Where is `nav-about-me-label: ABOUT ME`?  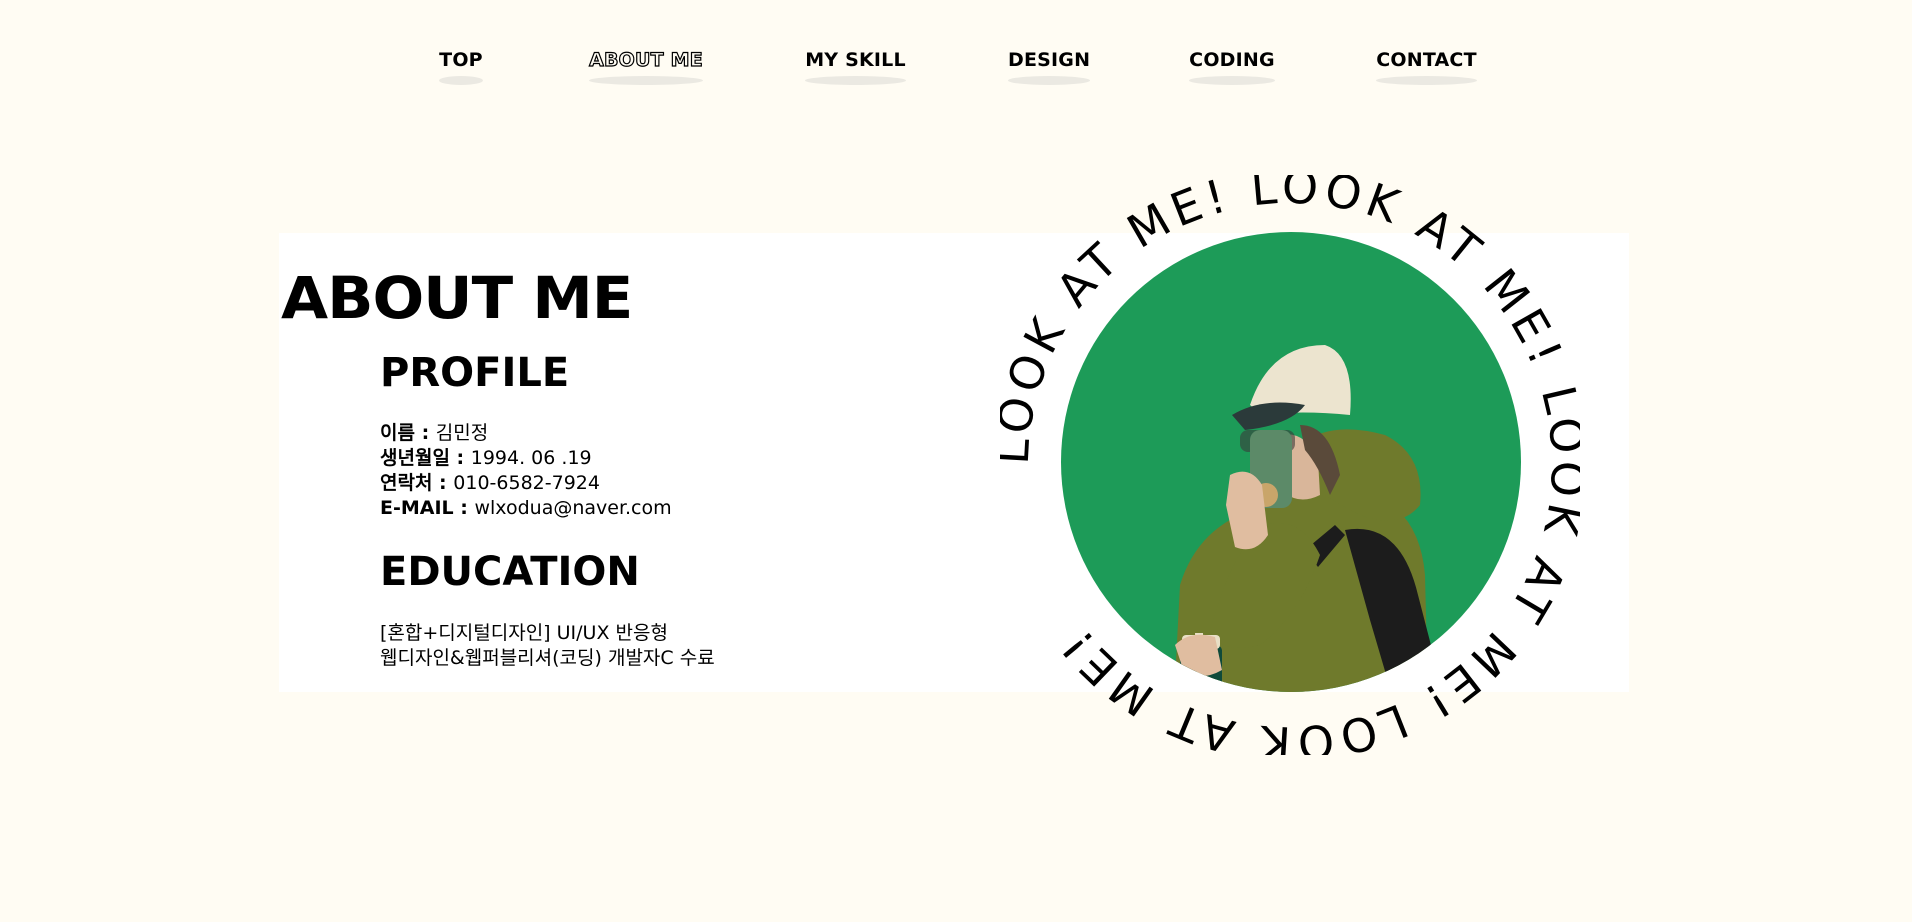
nav-about-me-label: ABOUT ME is located at coordinates (645, 59).